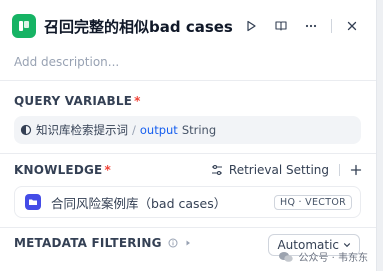 Image resolution: width=383 pixels, height=271 pixels. I want to click on wechat-icon, so click(286, 256).